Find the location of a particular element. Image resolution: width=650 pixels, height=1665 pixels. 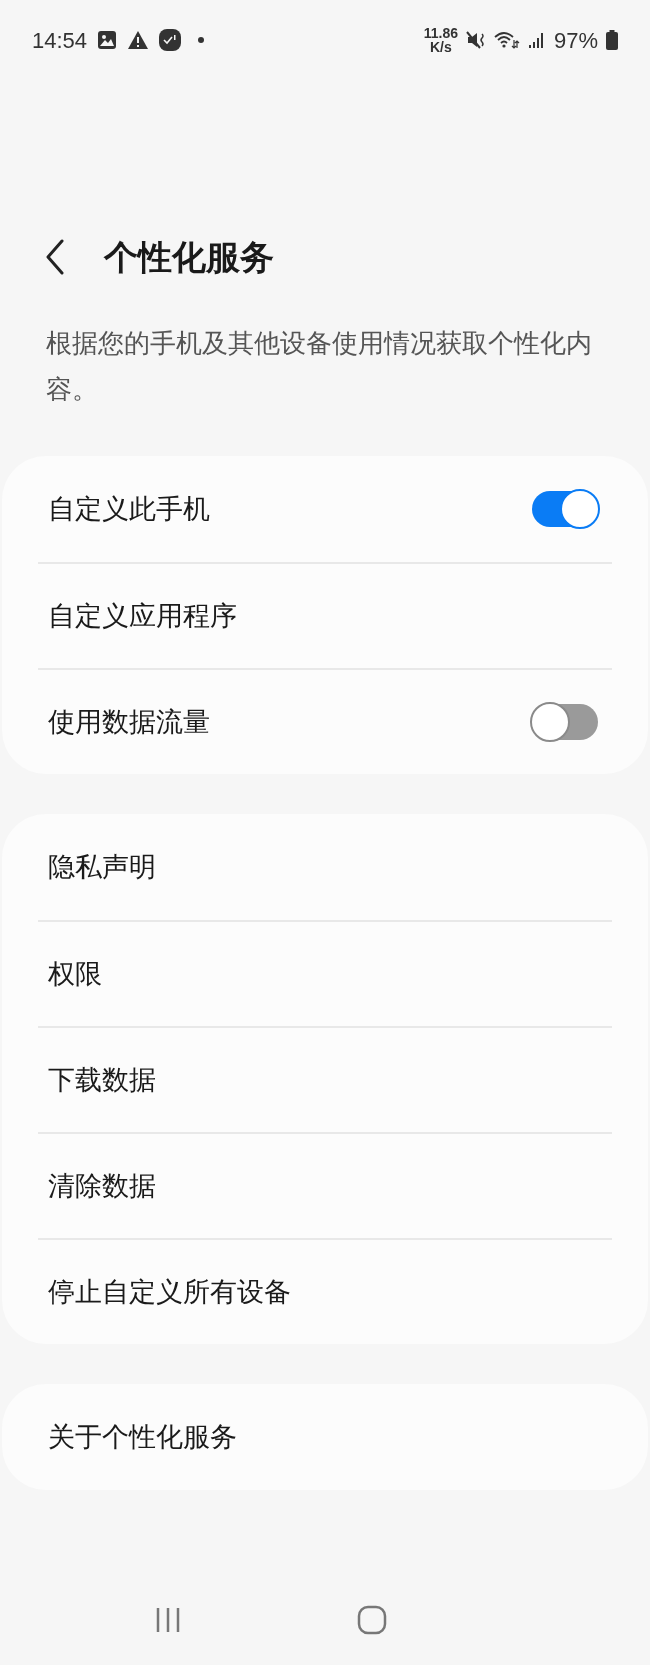

settings-row: 自定义应用程序 is located at coordinates (325, 615).